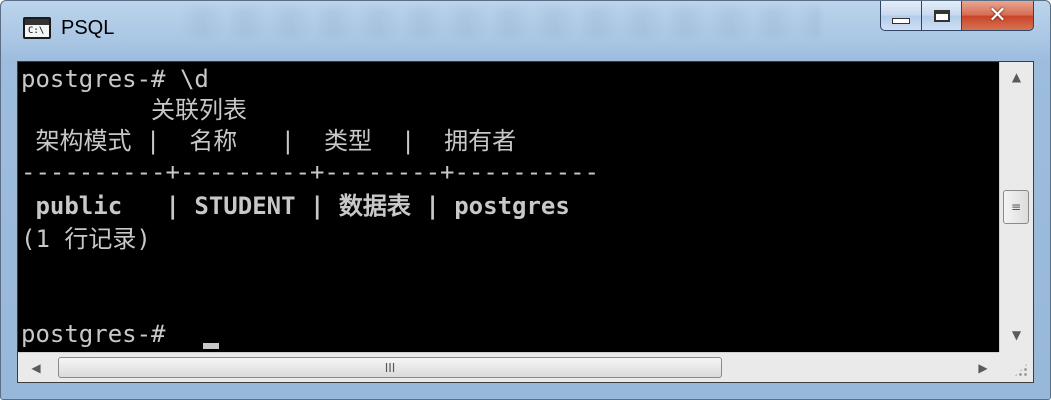 The image size is (1051, 400). I want to click on arrow-down-icon: ▼, so click(1016, 335).